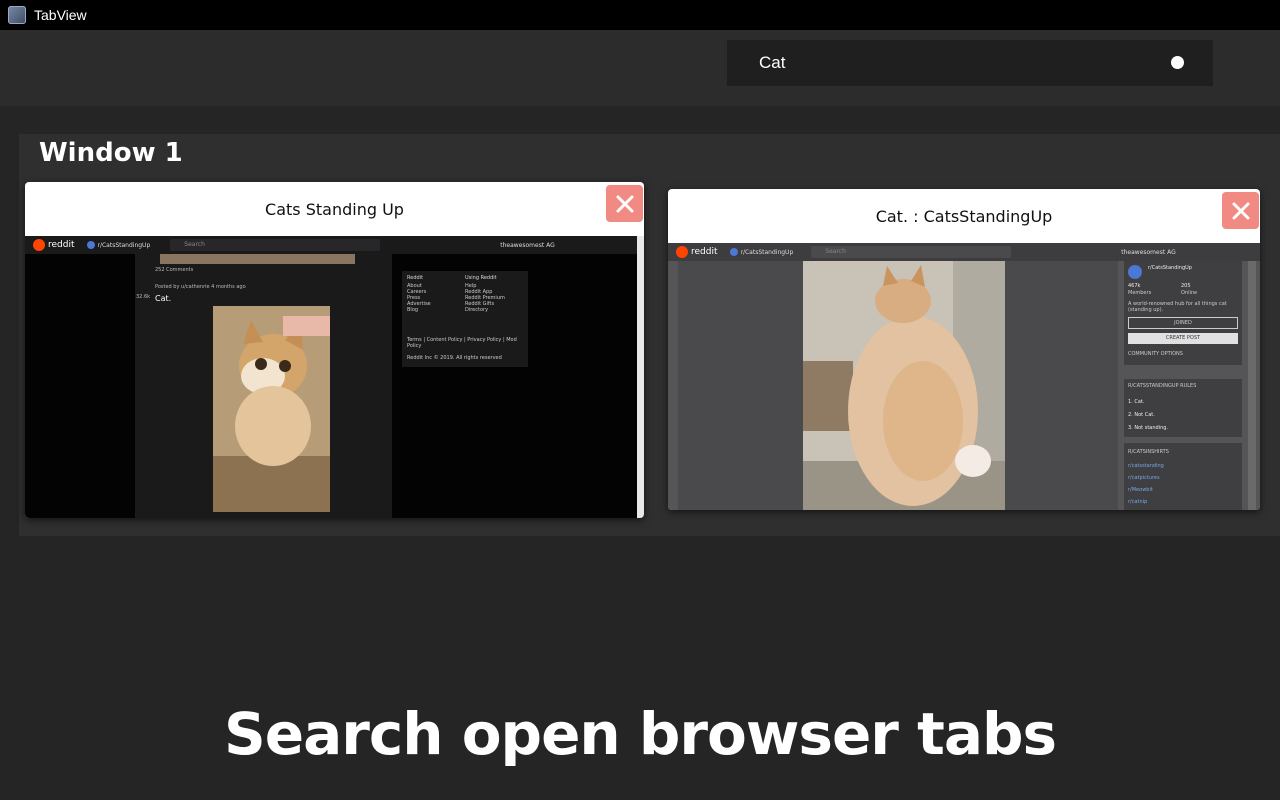  Describe the element at coordinates (640, 734) in the screenshot. I see `promo-caption: Search open browser tabs` at that location.